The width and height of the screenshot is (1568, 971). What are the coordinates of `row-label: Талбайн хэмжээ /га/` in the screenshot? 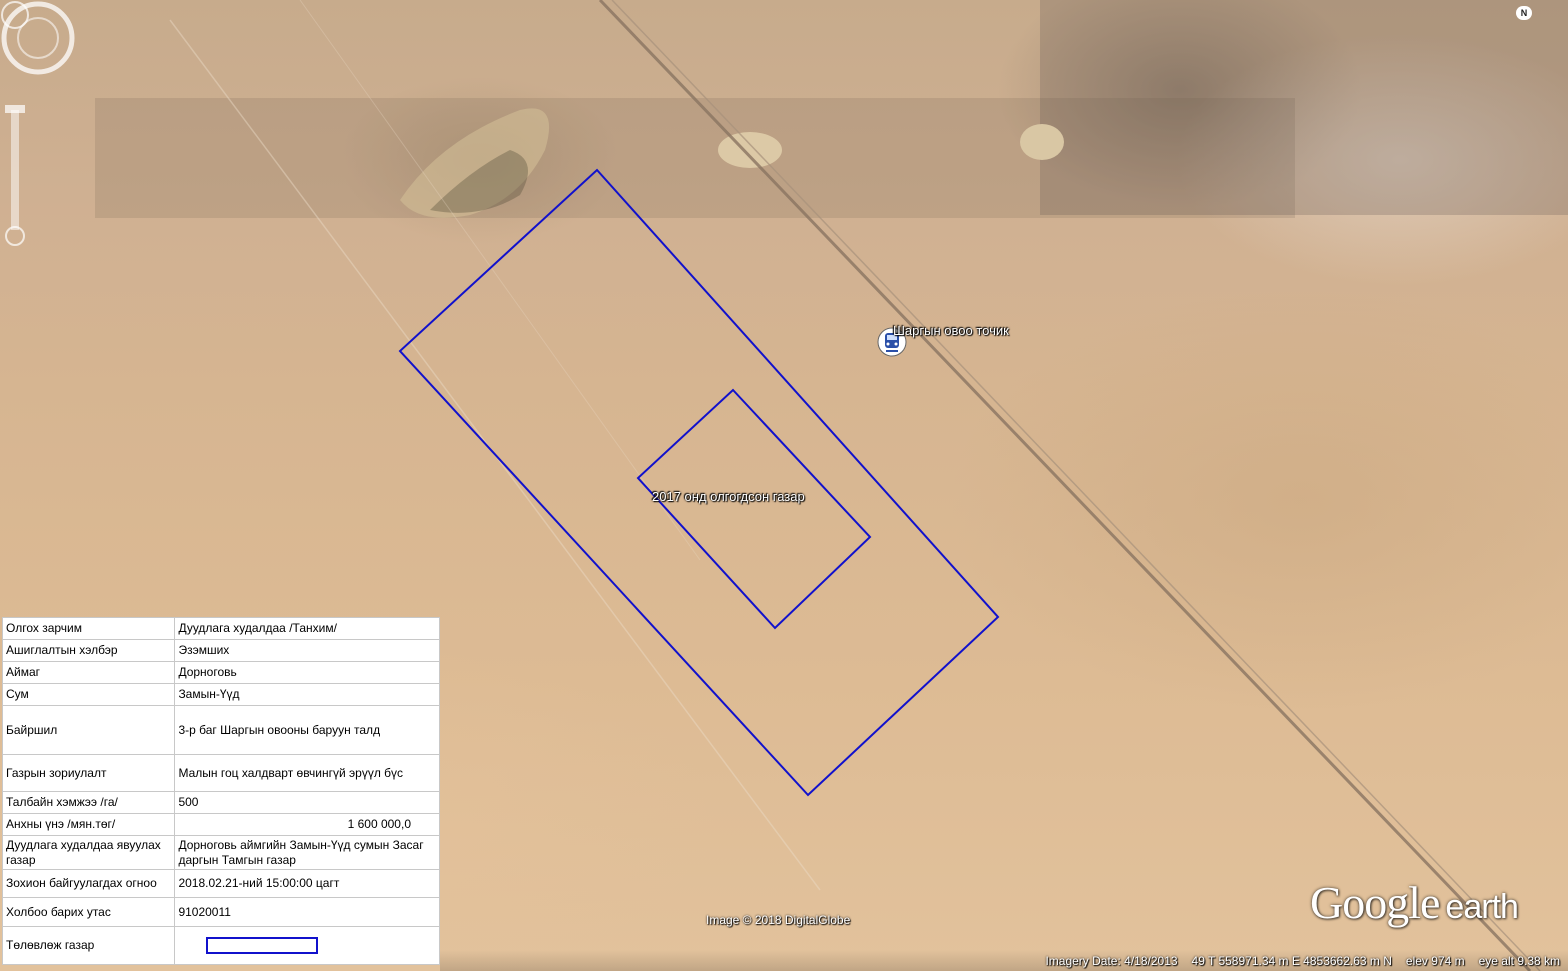 It's located at (88, 802).